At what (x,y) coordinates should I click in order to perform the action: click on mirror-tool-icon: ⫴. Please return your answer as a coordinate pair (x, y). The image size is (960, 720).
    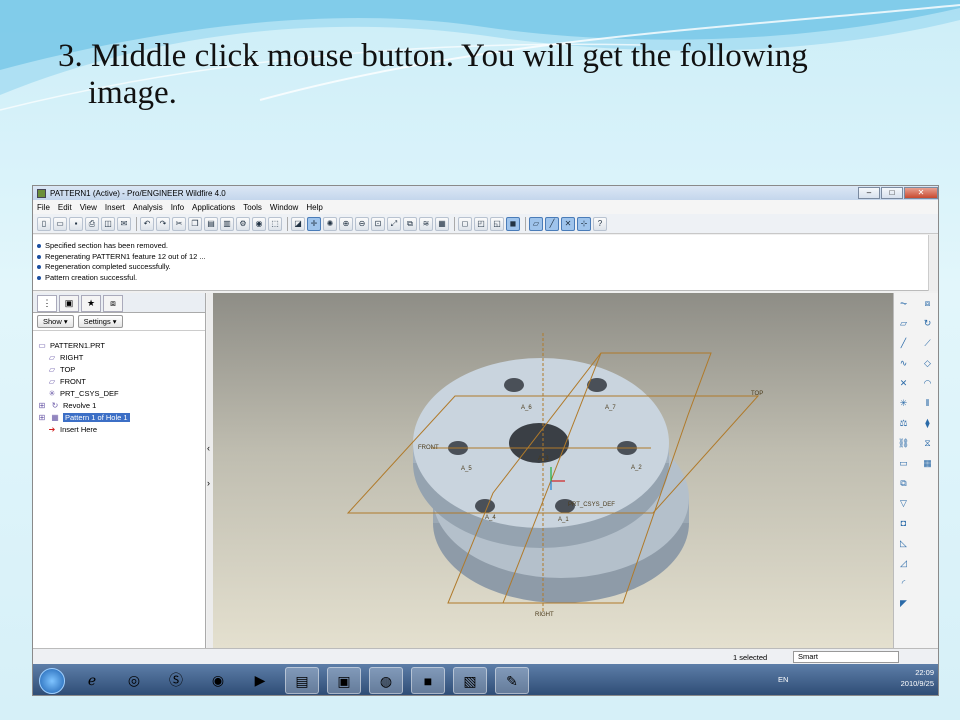
    Looking at the image, I should click on (927, 403).